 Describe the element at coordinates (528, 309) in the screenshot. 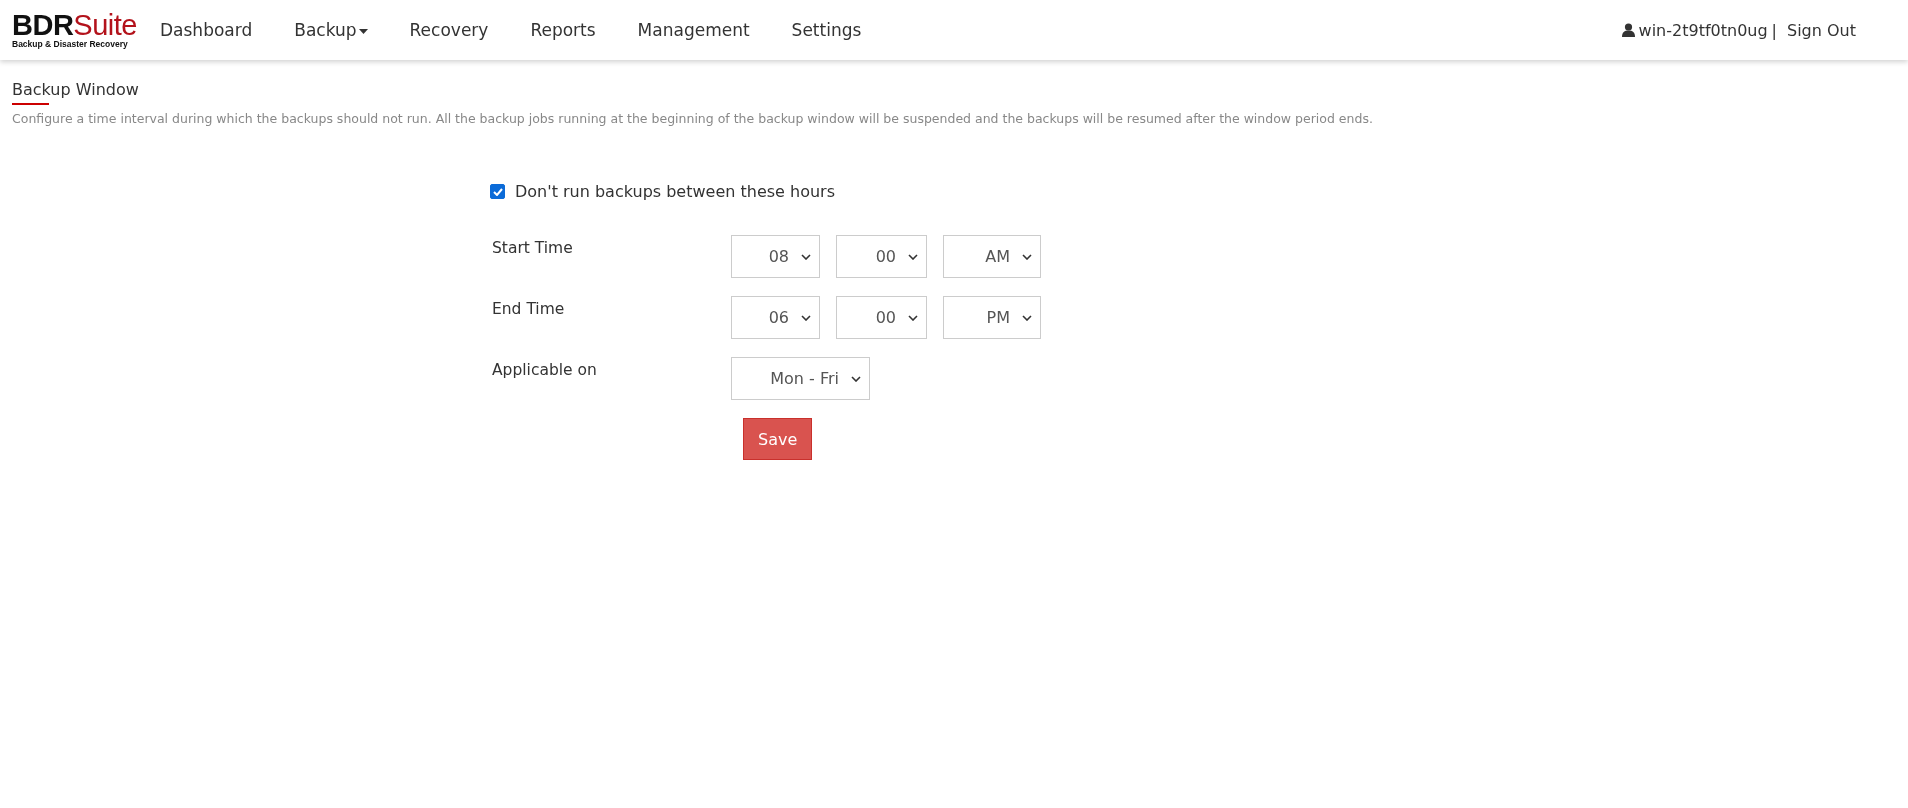

I see `field-label: End Time` at that location.